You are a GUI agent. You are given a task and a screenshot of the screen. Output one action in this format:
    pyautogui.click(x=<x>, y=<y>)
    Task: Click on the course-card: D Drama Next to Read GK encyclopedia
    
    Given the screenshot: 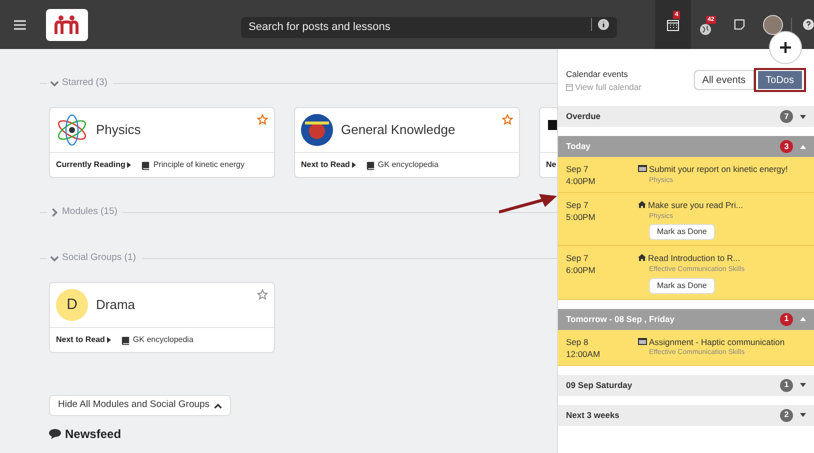 What is the action you would take?
    pyautogui.click(x=162, y=317)
    